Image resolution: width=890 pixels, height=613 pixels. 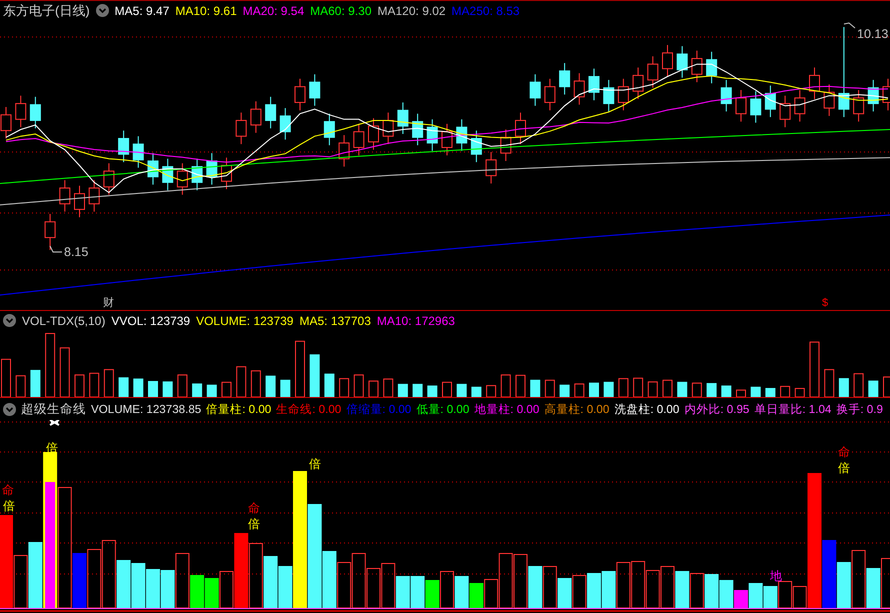 What do you see at coordinates (486, 11) in the screenshot?
I see `legend-value: MA250: 8.53` at bounding box center [486, 11].